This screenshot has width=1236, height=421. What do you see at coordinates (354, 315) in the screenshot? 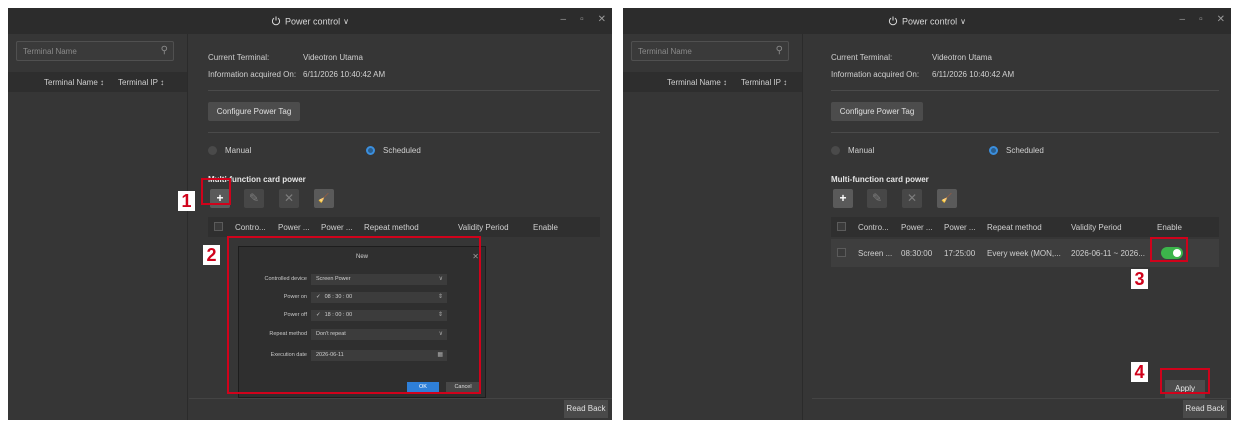
I see `highlight-new-dialog` at bounding box center [354, 315].